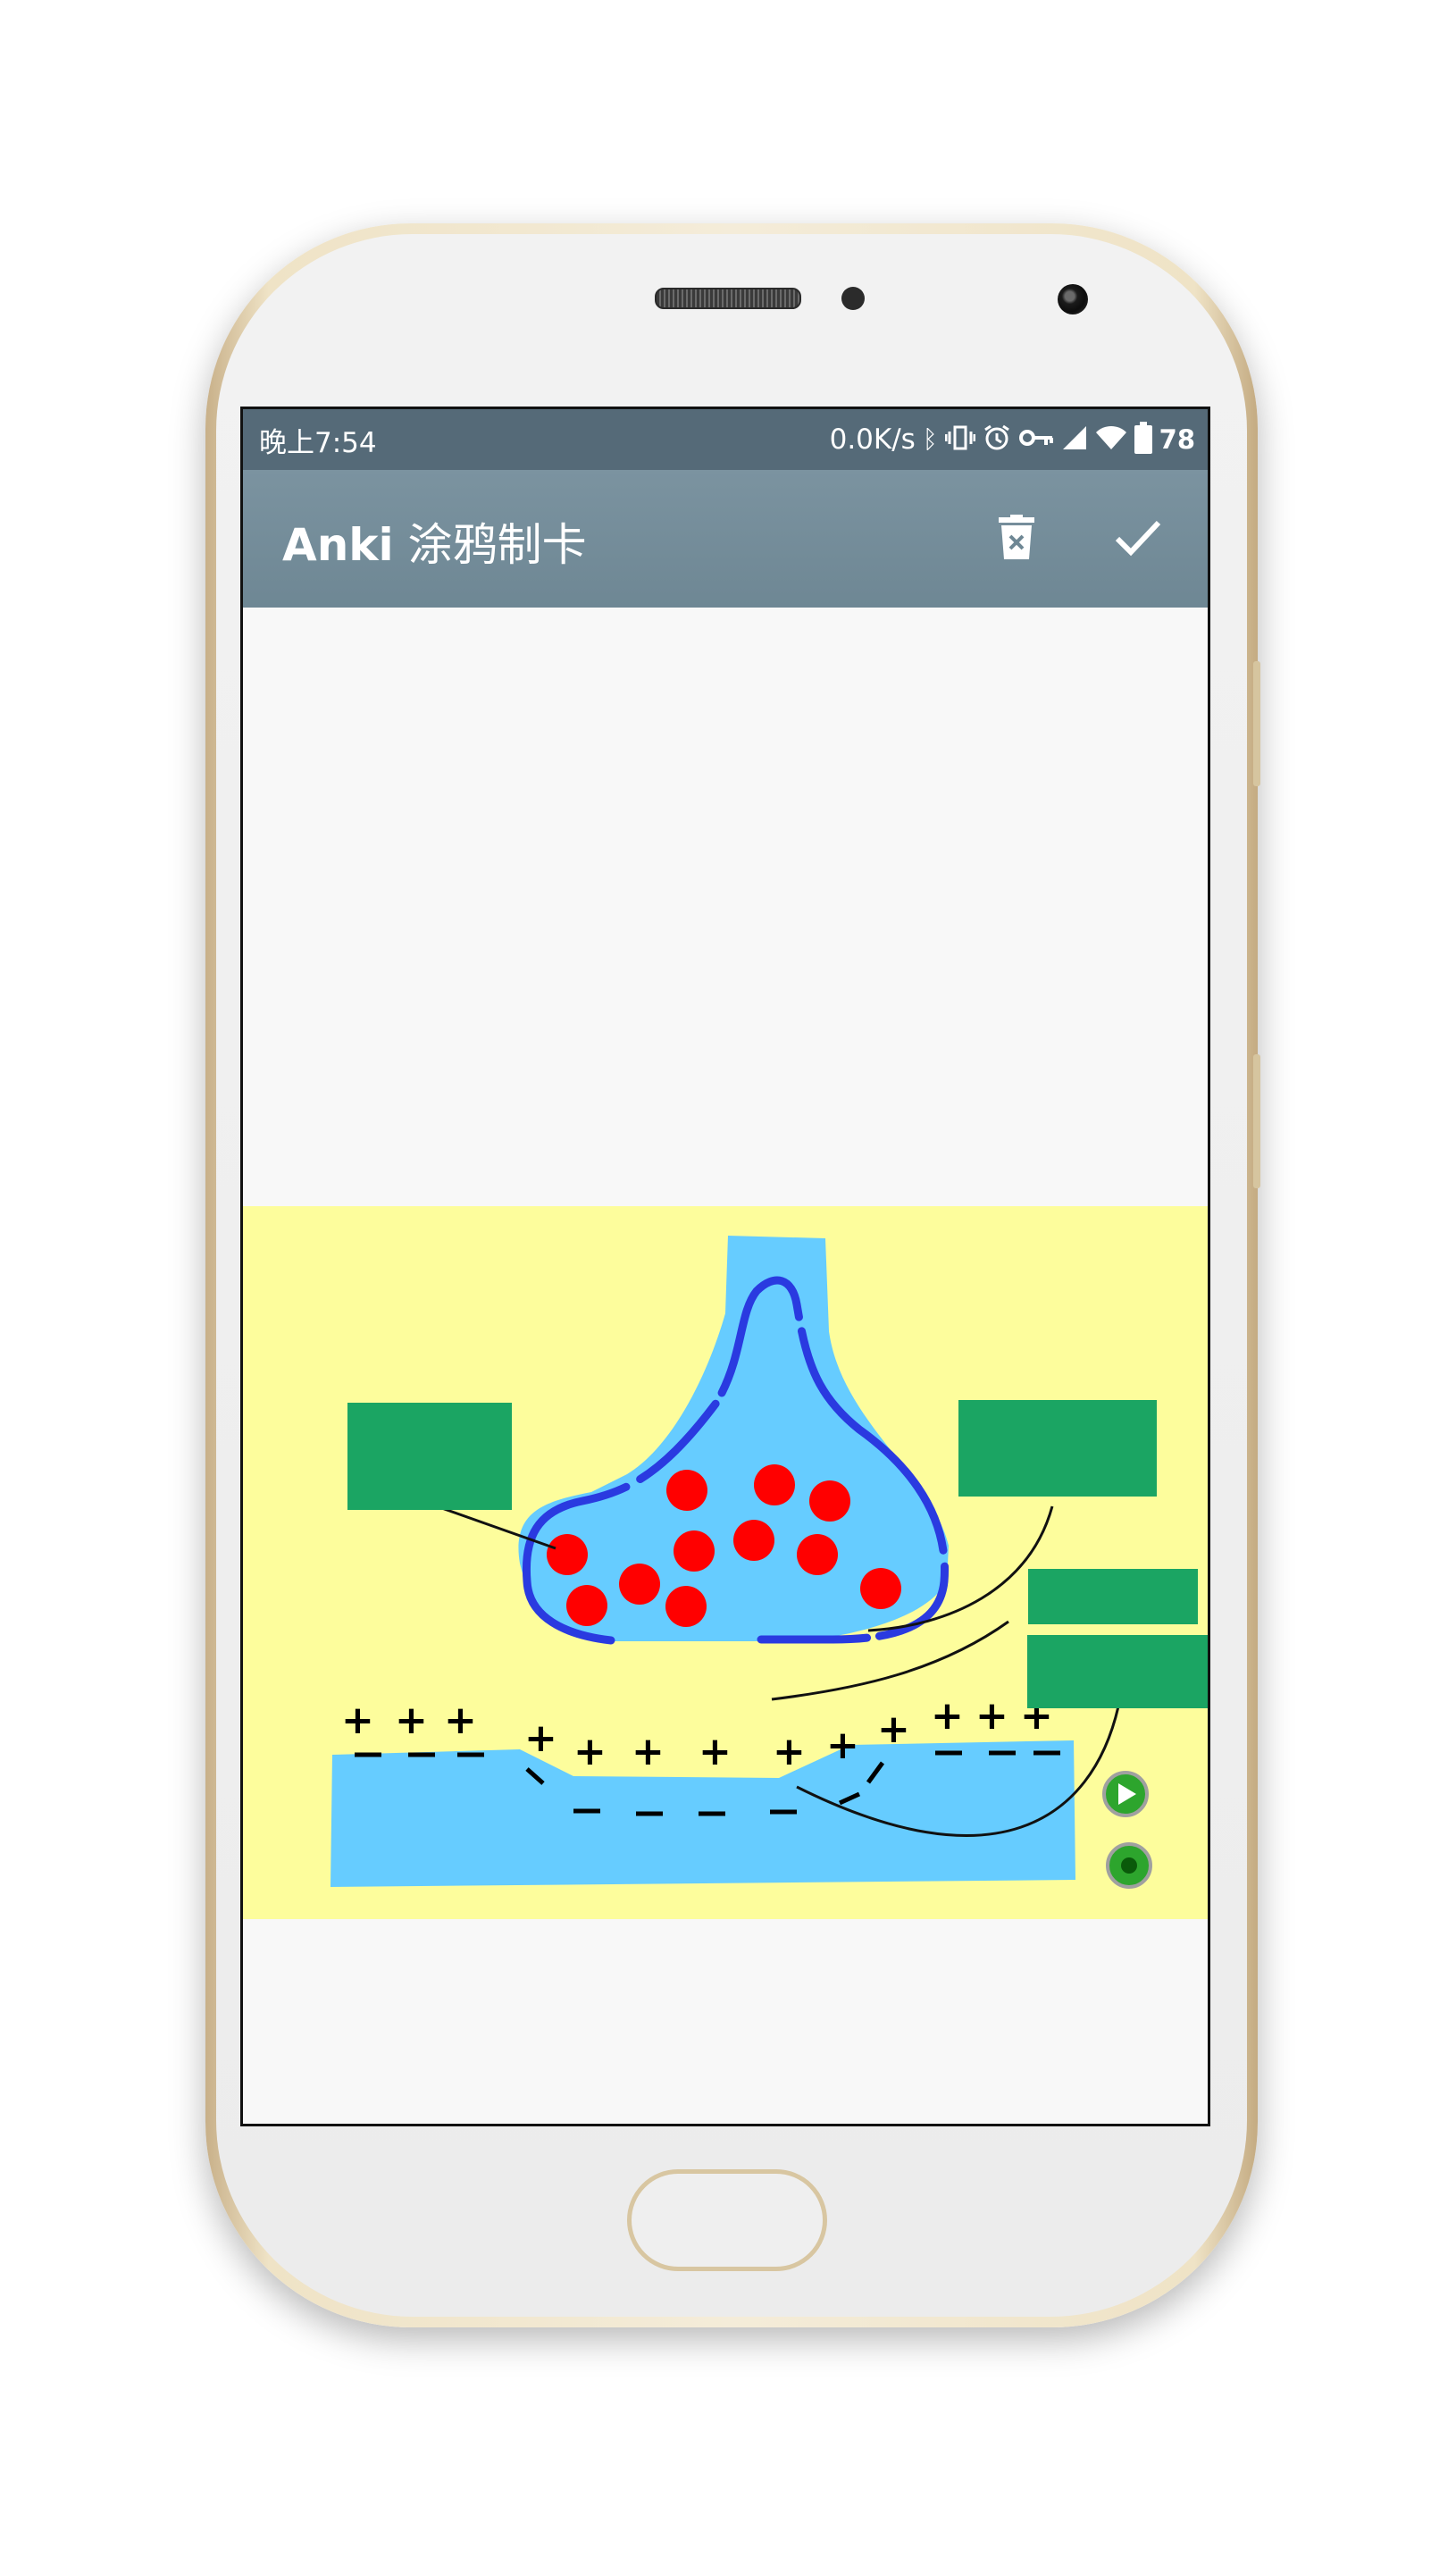  I want to click on status-icons: 0.0K/s ᛒ 78, so click(1012, 439).